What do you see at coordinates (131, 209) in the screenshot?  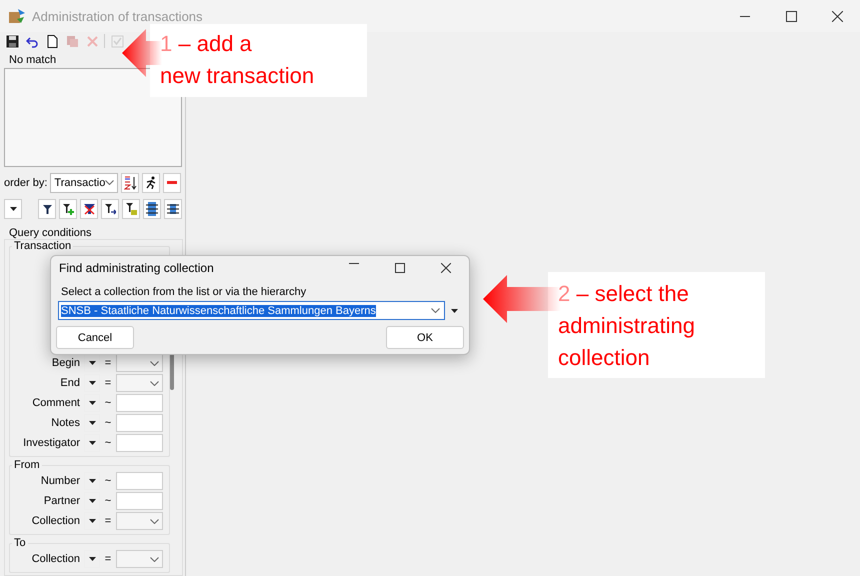 I see `filter-chart-icon` at bounding box center [131, 209].